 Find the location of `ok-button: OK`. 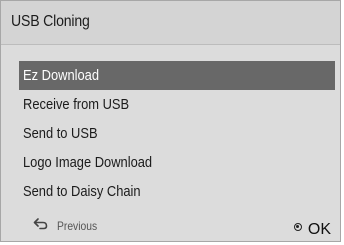

ok-button: OK is located at coordinates (312, 230).